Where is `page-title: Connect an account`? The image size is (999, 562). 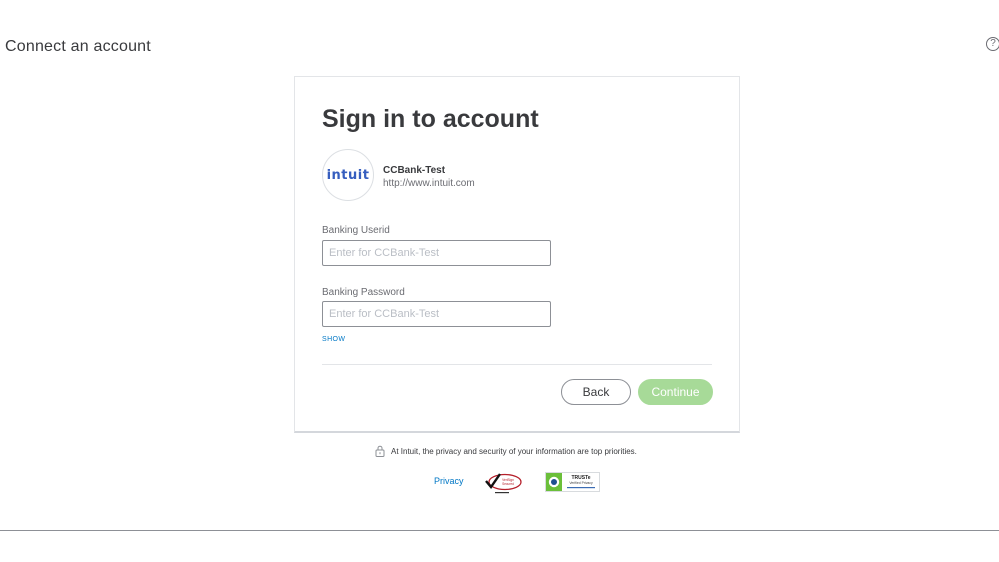
page-title: Connect an account is located at coordinates (78, 46).